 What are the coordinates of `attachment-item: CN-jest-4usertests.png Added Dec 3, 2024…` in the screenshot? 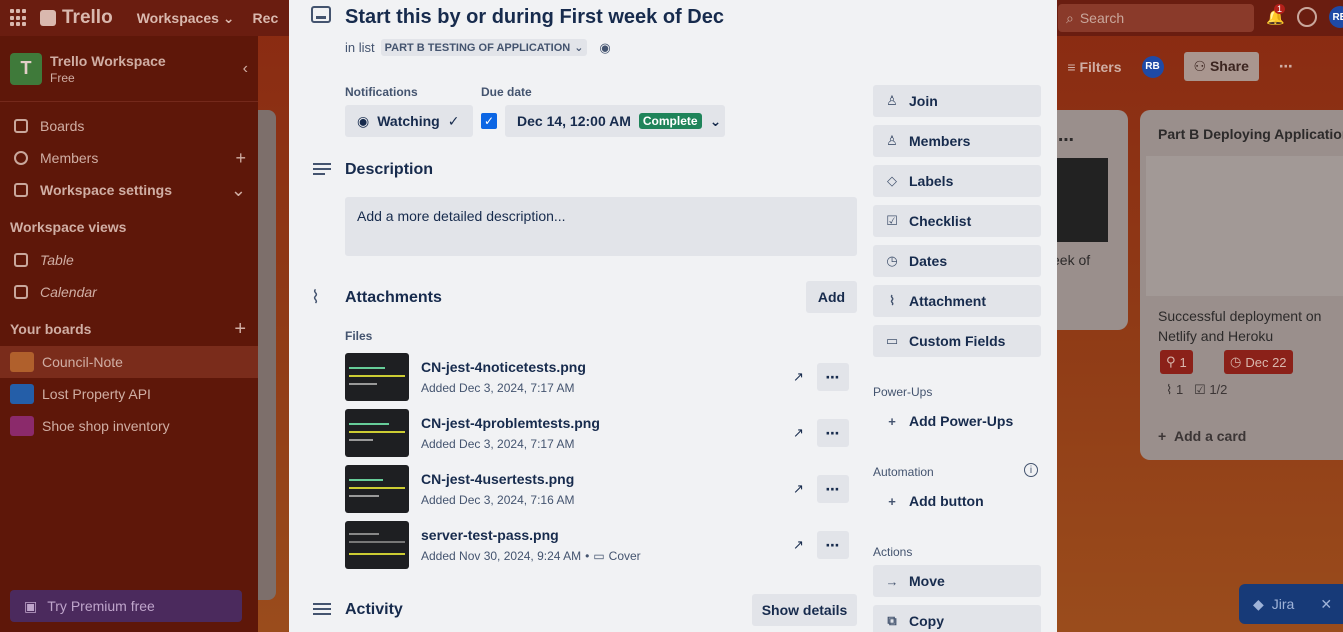 It's located at (601, 489).